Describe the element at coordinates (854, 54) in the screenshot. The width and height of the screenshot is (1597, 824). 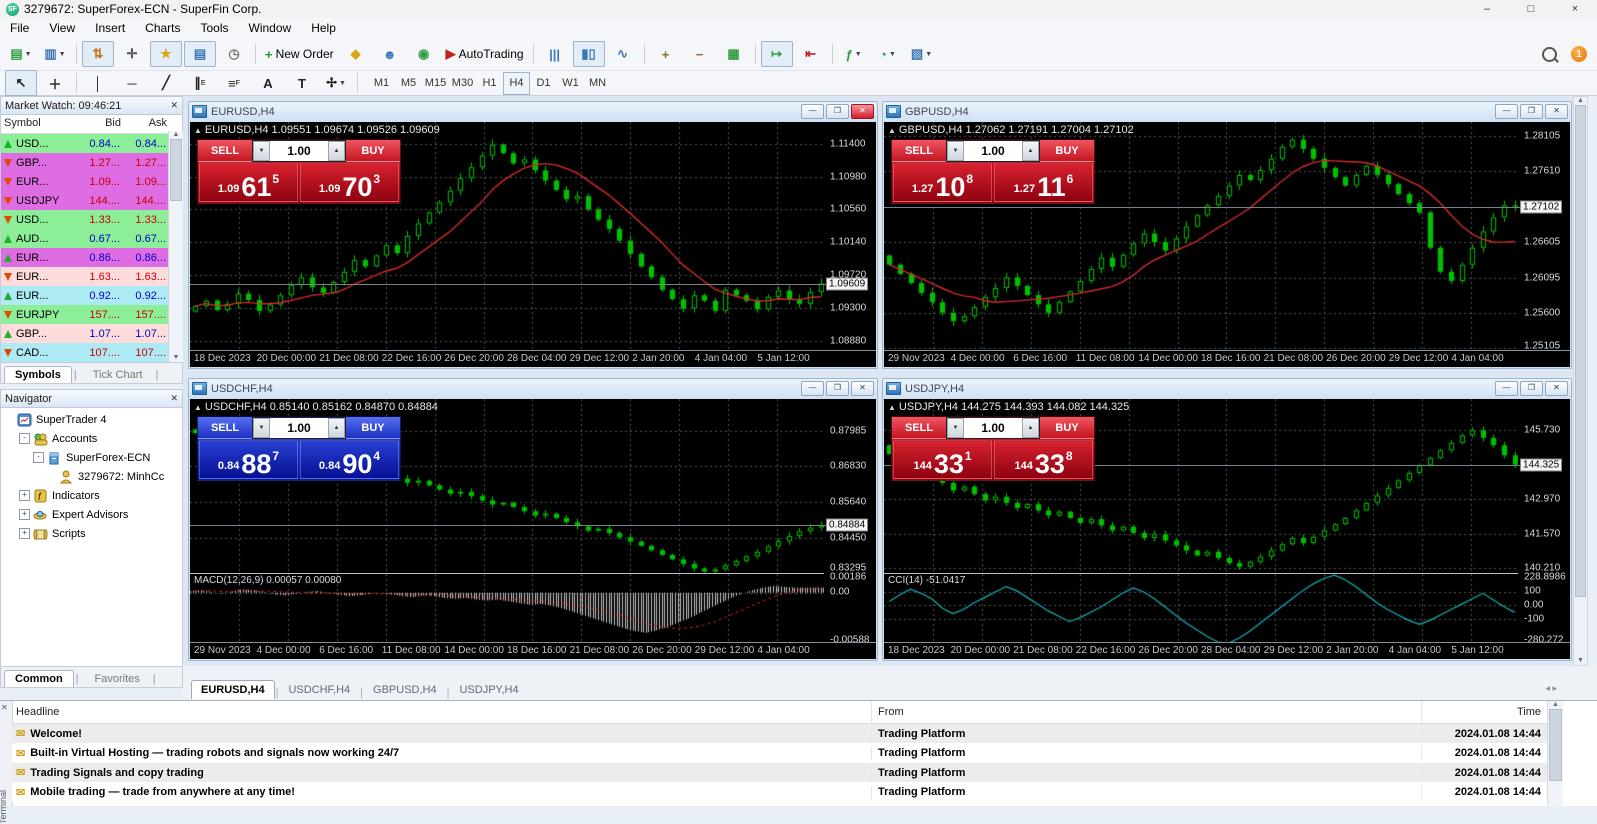
I see `indicators-button: ƒ ▼` at that location.